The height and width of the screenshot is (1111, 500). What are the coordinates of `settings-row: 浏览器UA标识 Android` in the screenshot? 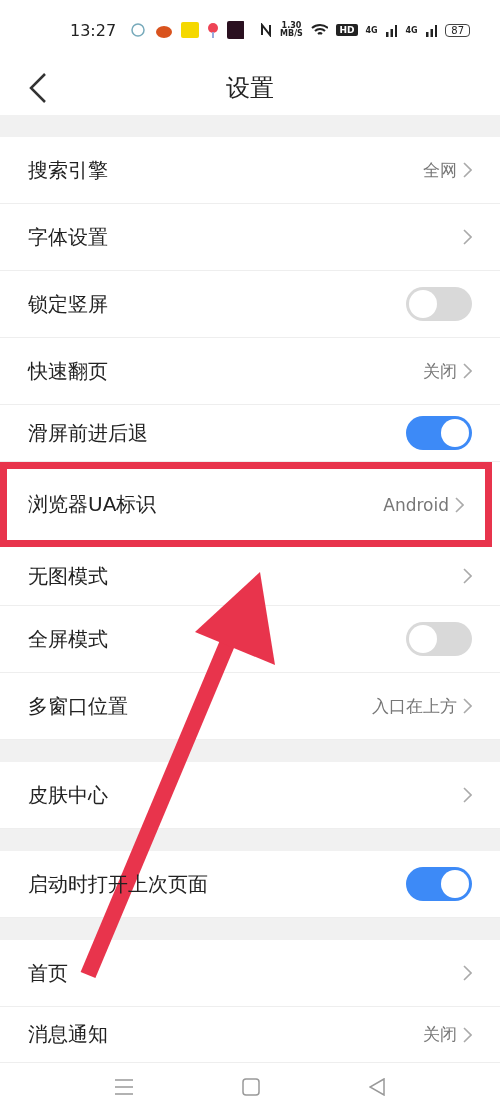 It's located at (246, 504).